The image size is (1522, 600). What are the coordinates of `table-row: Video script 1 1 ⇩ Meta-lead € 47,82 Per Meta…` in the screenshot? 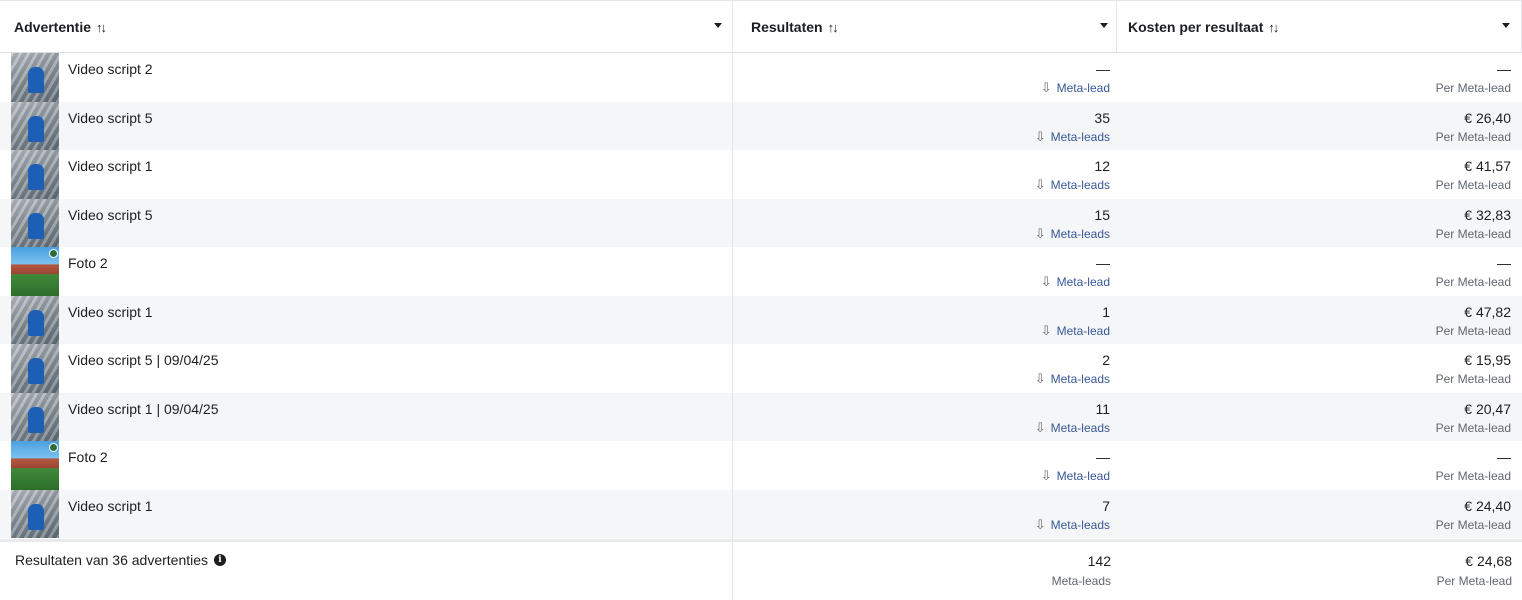 It's located at (761, 319).